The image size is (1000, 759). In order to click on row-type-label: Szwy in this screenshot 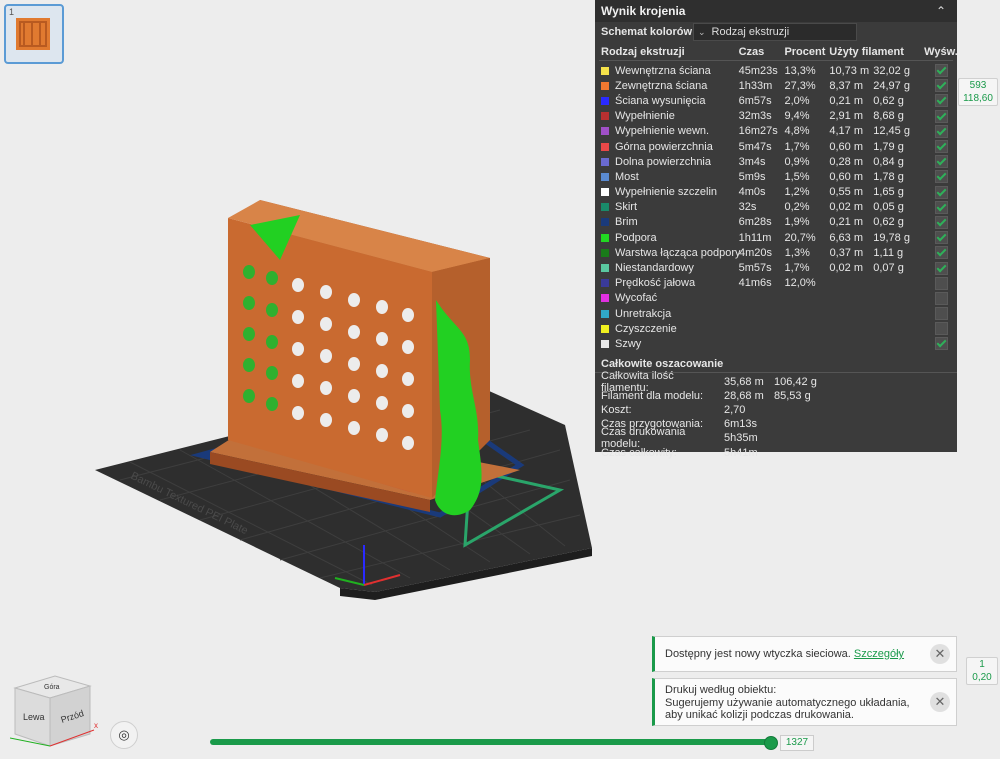, I will do `click(628, 343)`.